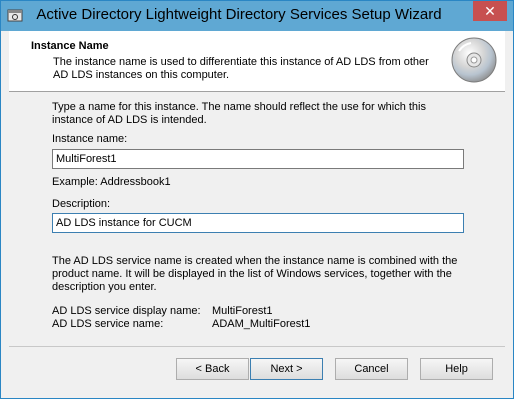 This screenshot has height=399, width=514. Describe the element at coordinates (126, 311) in the screenshot. I see `service-display-name-label: AD LDS service display name:` at that location.